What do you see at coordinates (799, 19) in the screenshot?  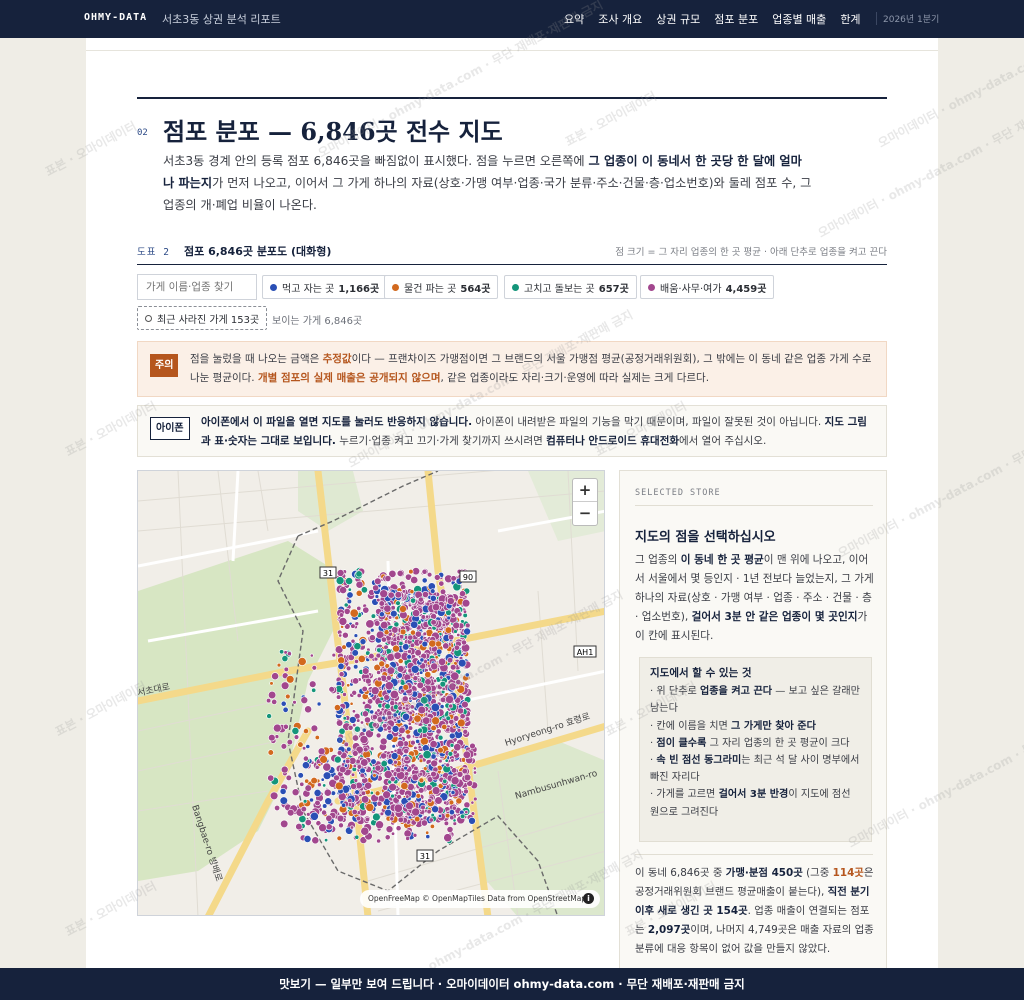 I see `nav-link-sales: 업종별 매출` at bounding box center [799, 19].